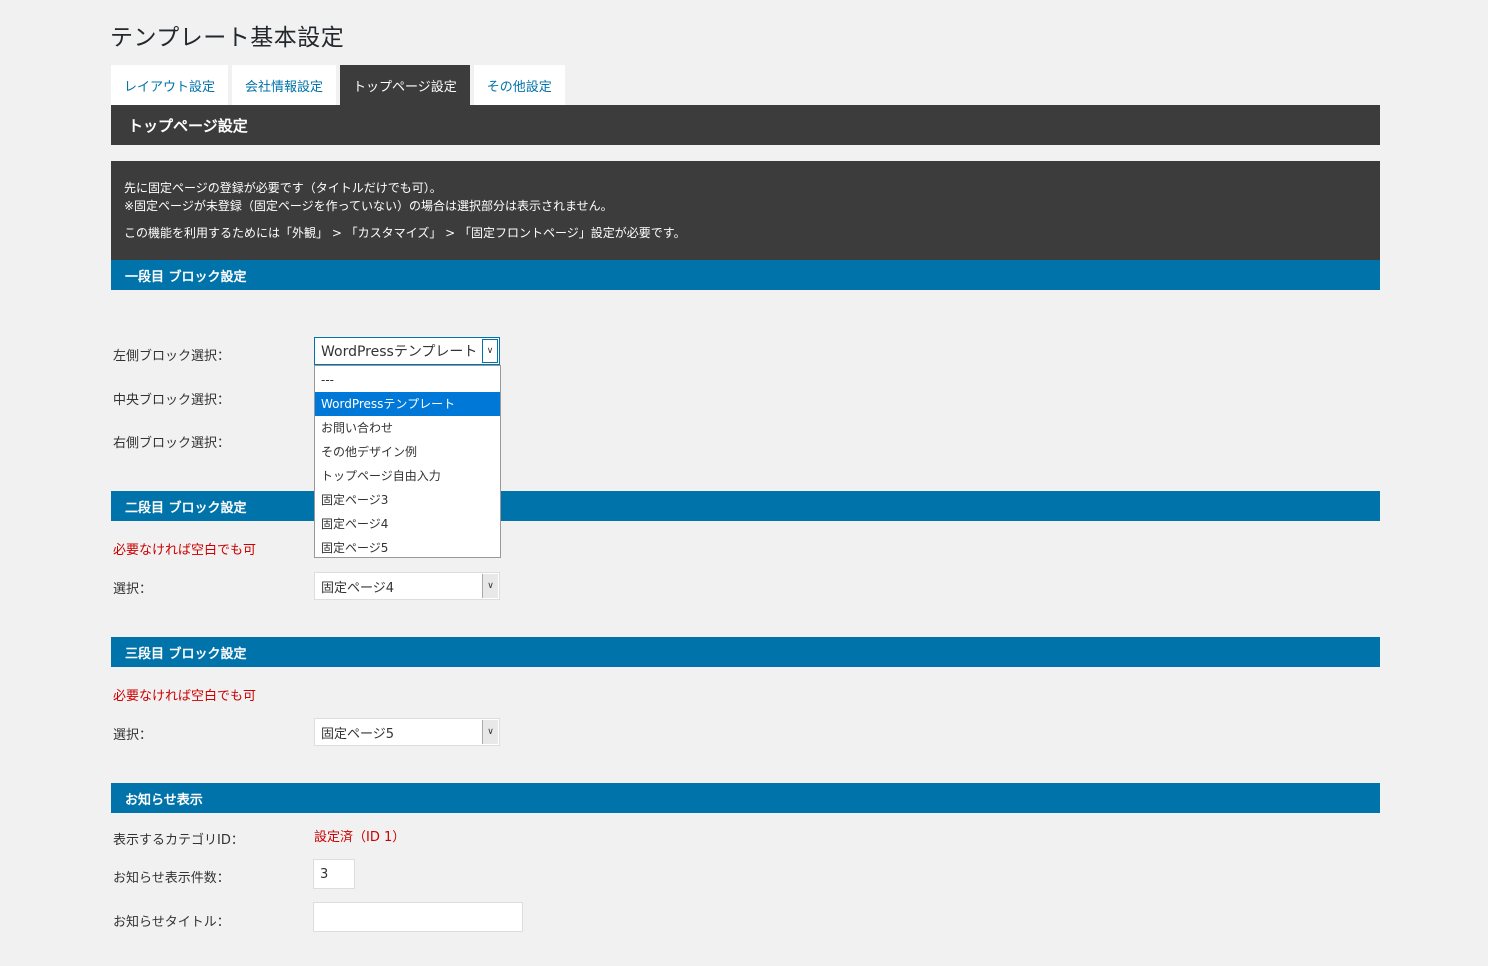  What do you see at coordinates (407, 476) in the screenshot?
I see `dropdown-option: トップページ自由入力` at bounding box center [407, 476].